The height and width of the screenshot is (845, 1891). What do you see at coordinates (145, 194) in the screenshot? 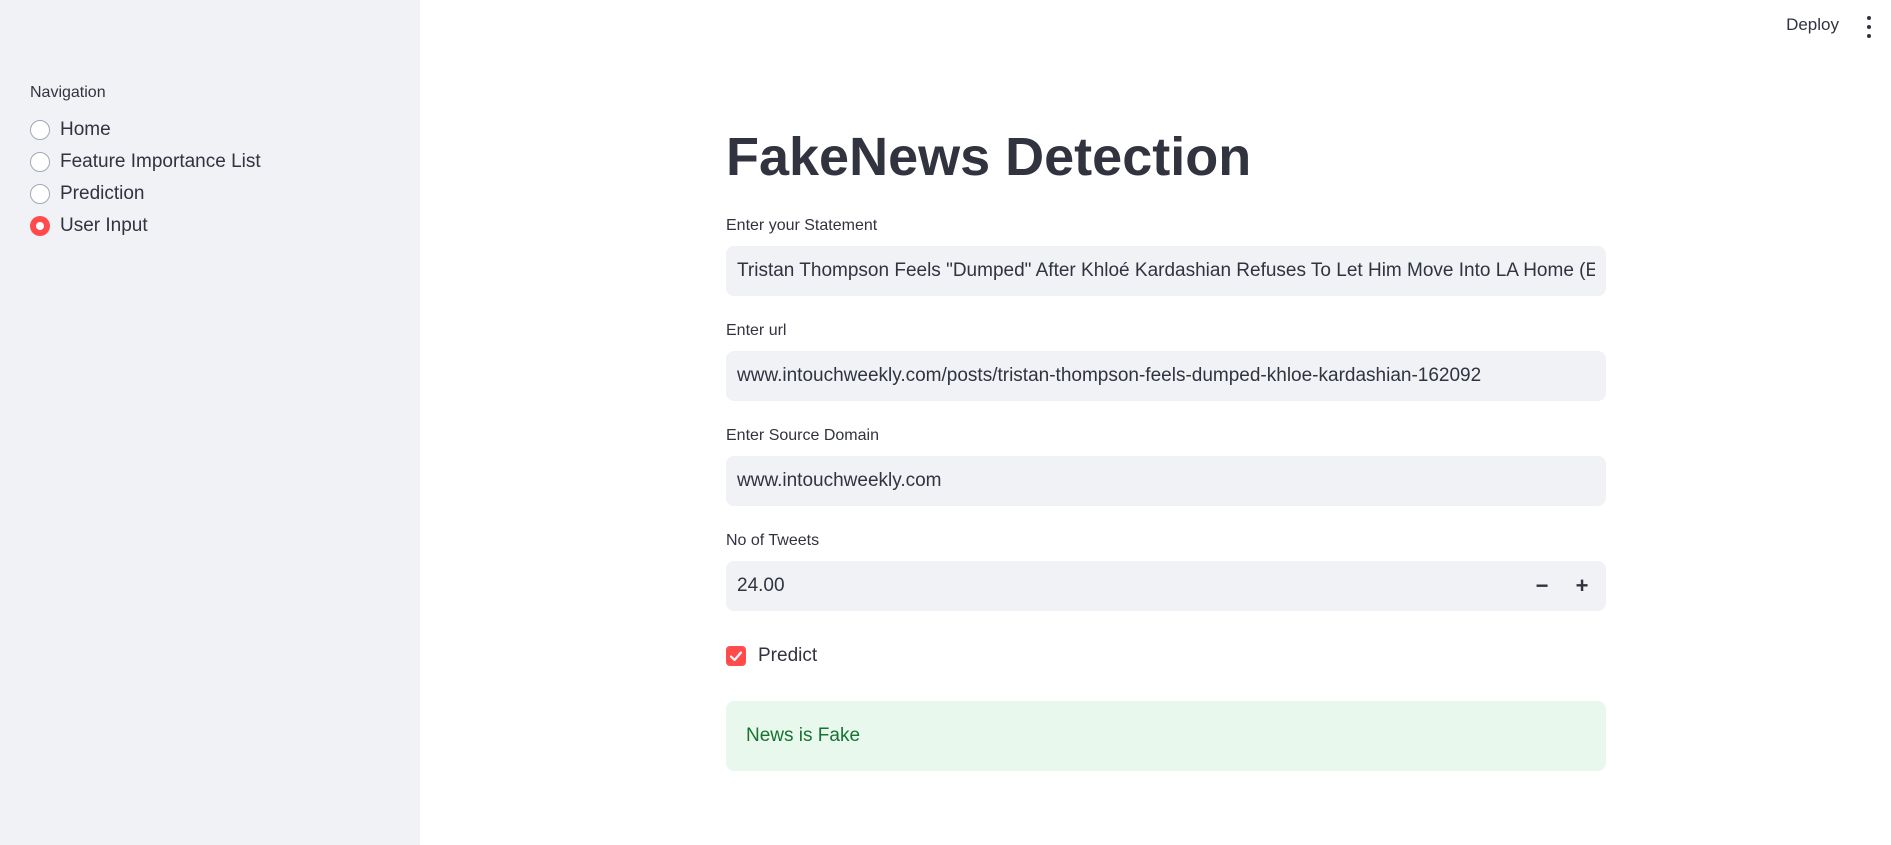
I see `nav-radio-prediction: Prediction` at bounding box center [145, 194].